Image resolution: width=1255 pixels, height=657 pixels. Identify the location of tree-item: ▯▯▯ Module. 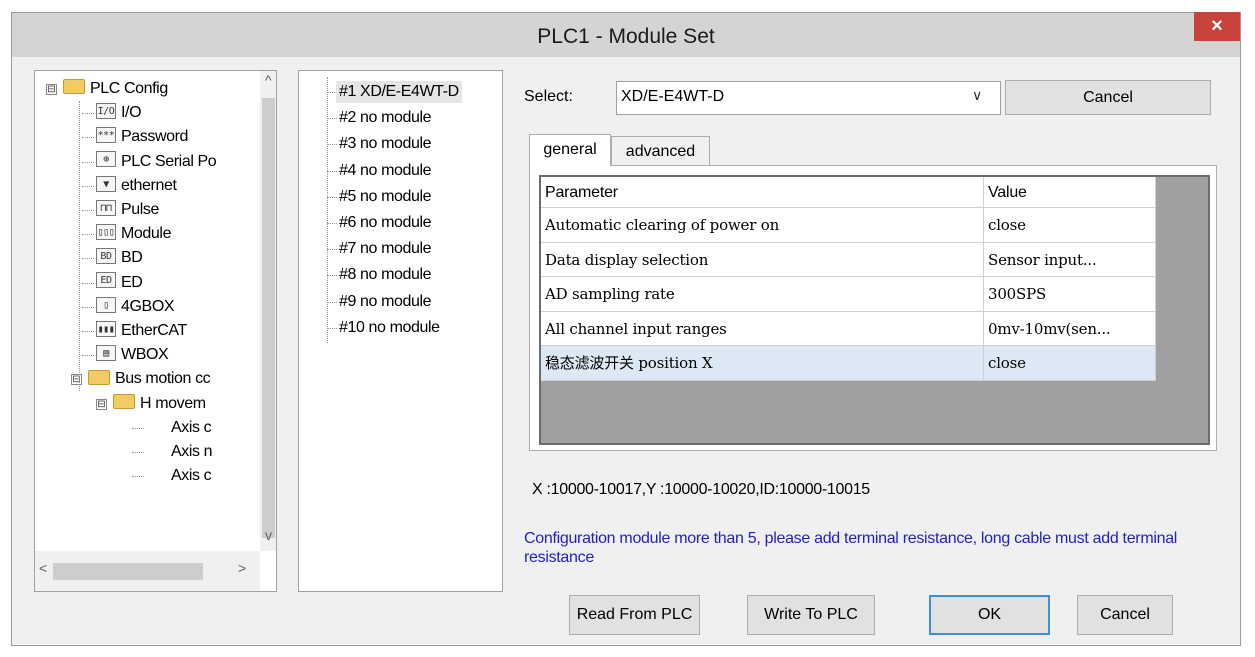
(133, 234).